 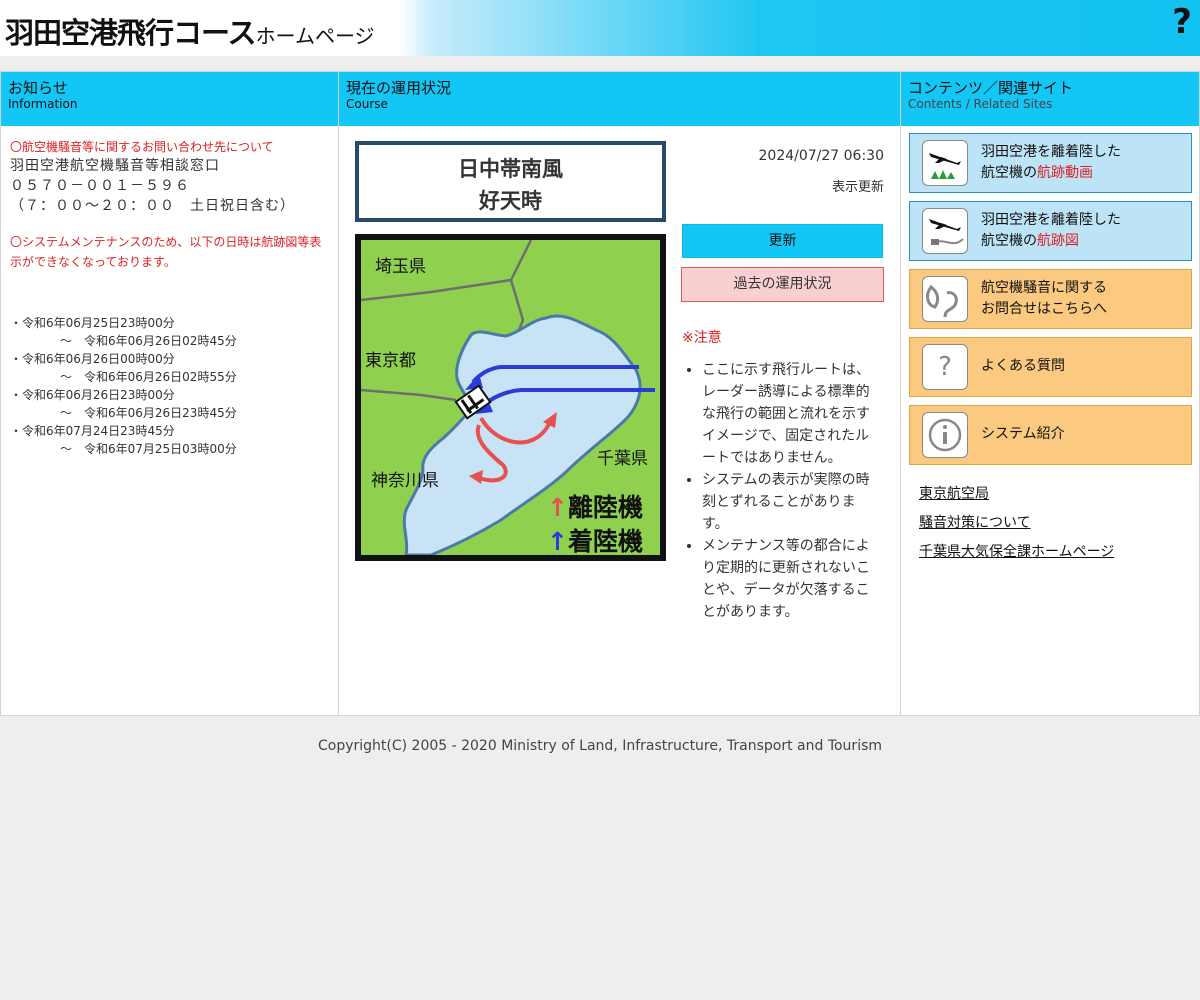 I want to click on site-title: 羽田空港飛行コースホームページ, so click(x=190, y=31).